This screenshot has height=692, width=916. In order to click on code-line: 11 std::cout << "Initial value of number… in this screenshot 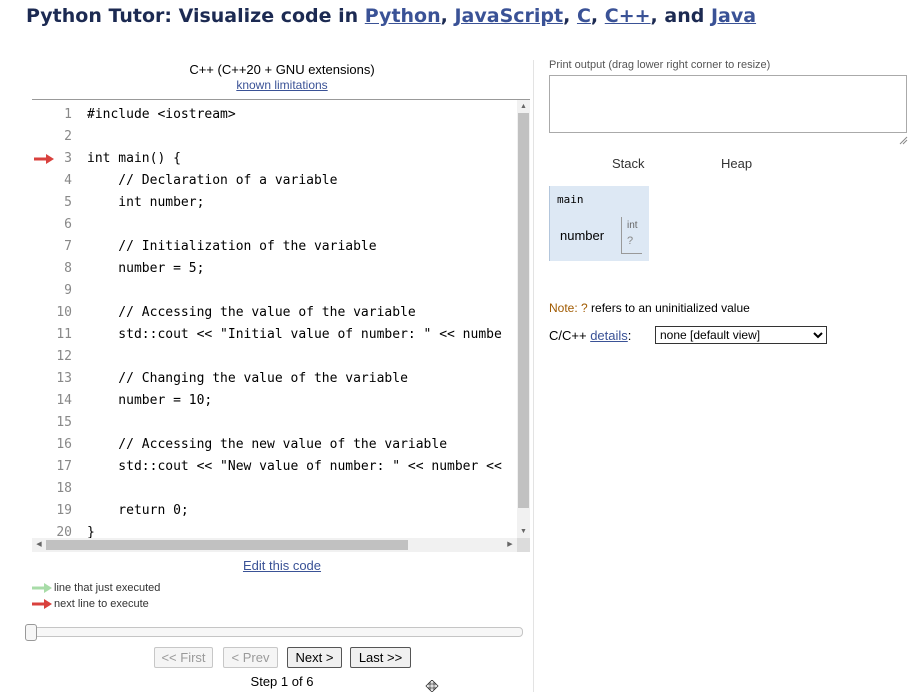, I will do `click(273, 335)`.